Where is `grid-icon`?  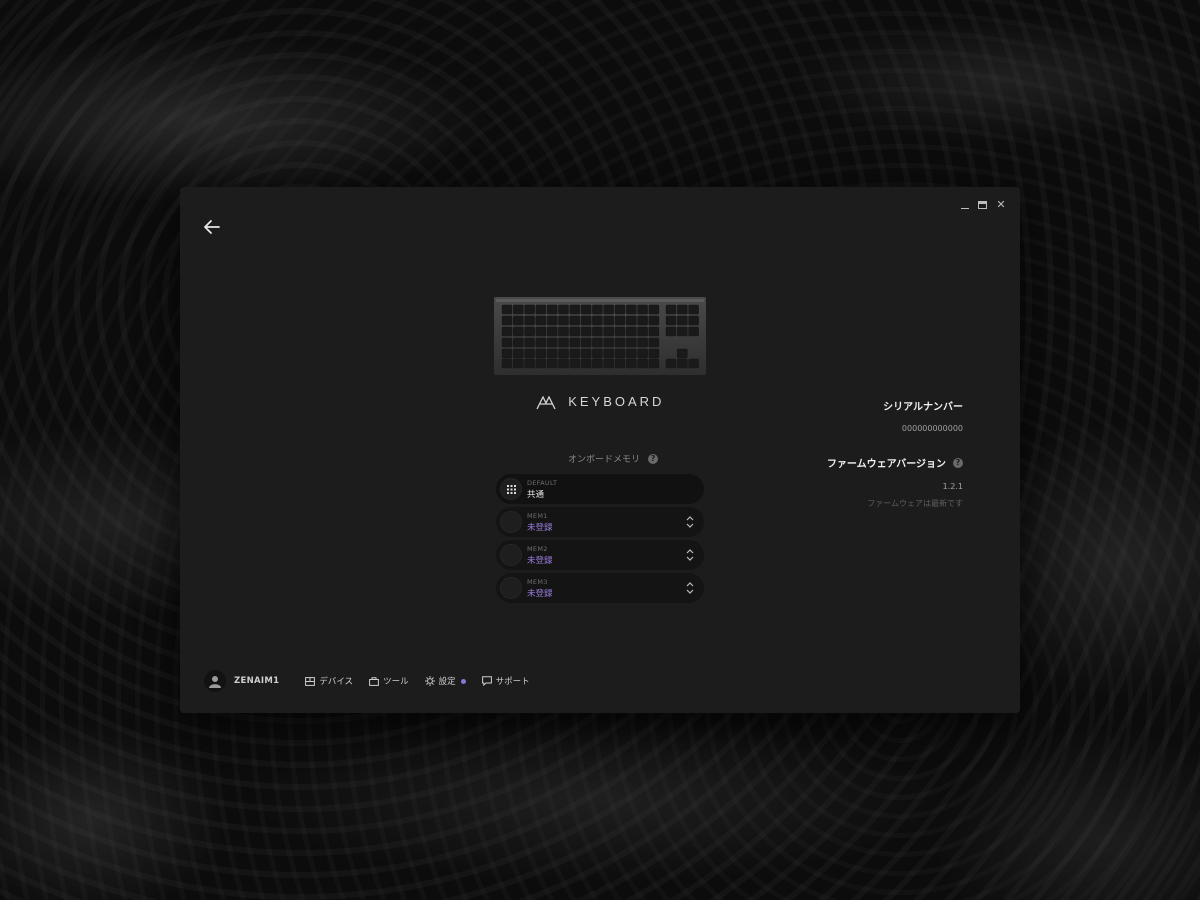
grid-icon is located at coordinates (511, 489).